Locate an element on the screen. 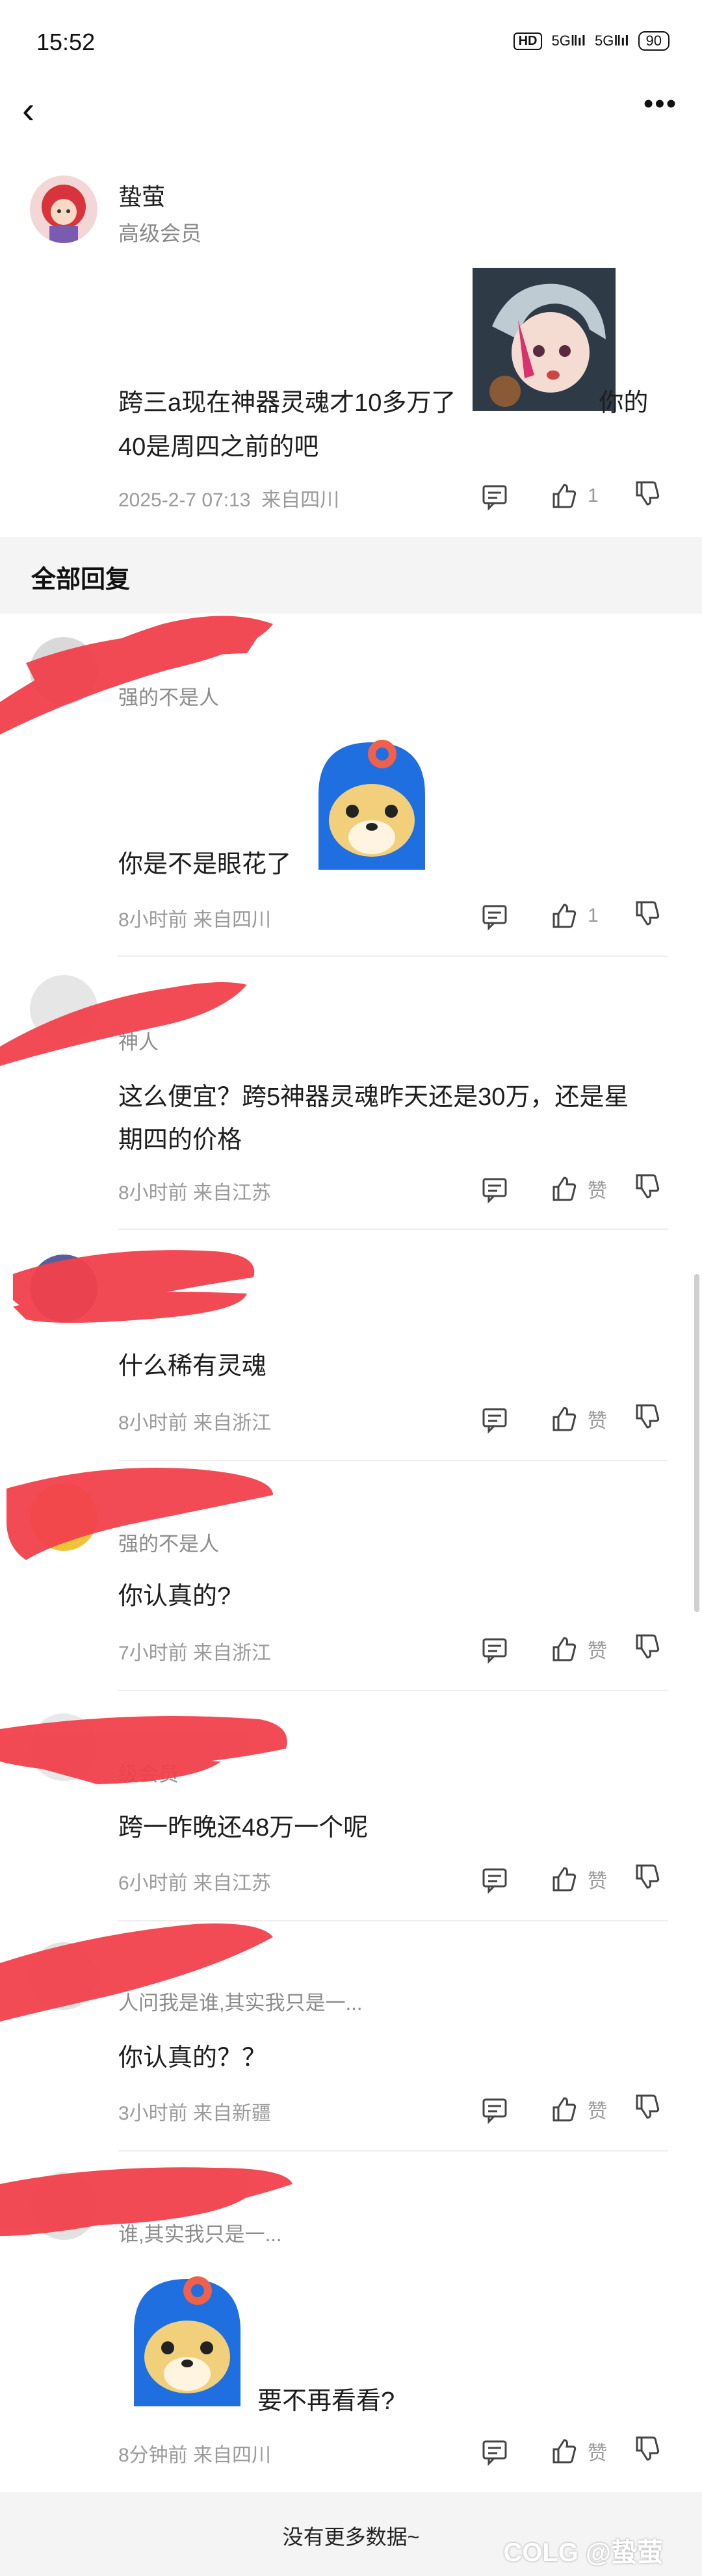 The width and height of the screenshot is (702, 2576). post-text-line-1: 跨三a现在神器灵魂才10多万了 你的 is located at coordinates (383, 403).